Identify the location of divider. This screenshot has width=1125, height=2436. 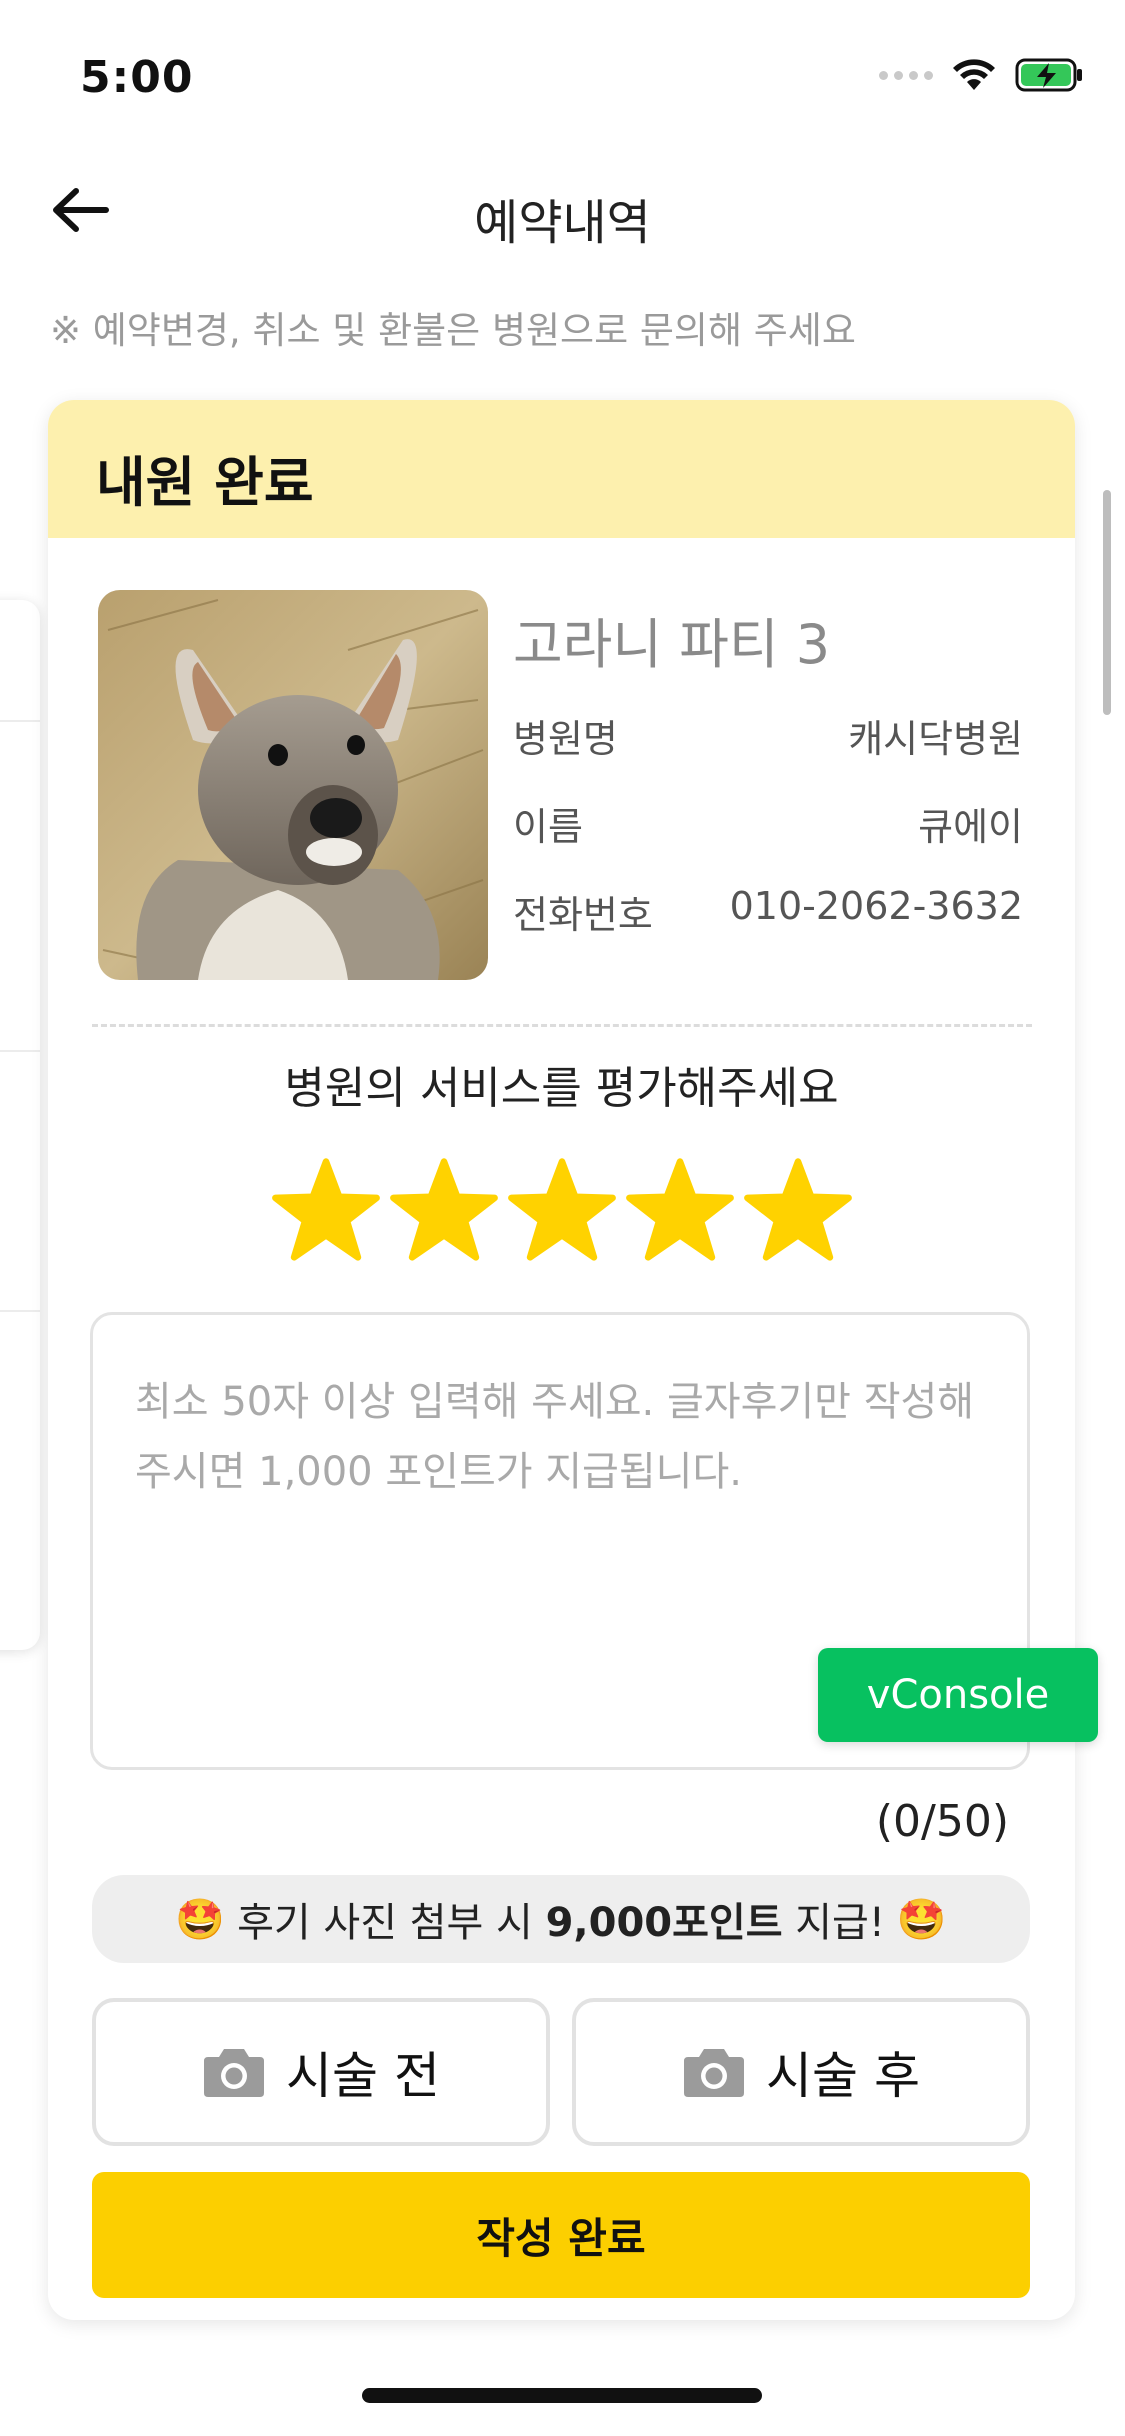
(562, 1025).